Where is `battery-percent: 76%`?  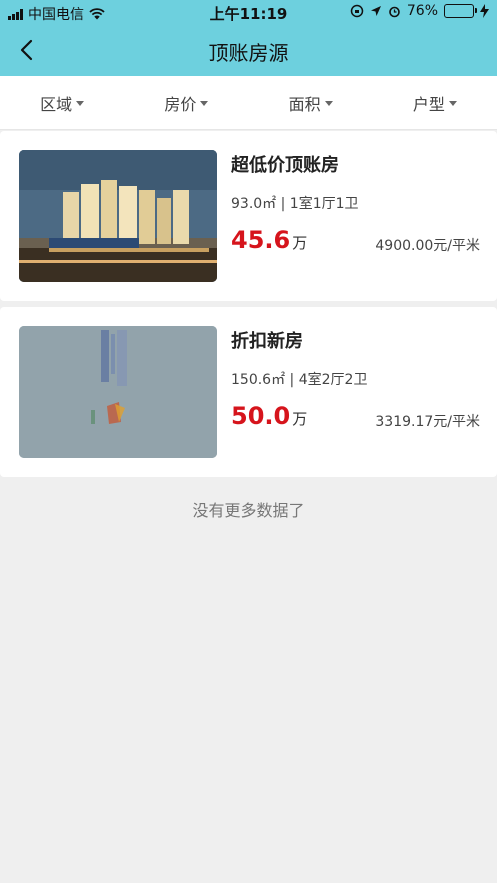 battery-percent: 76% is located at coordinates (422, 11).